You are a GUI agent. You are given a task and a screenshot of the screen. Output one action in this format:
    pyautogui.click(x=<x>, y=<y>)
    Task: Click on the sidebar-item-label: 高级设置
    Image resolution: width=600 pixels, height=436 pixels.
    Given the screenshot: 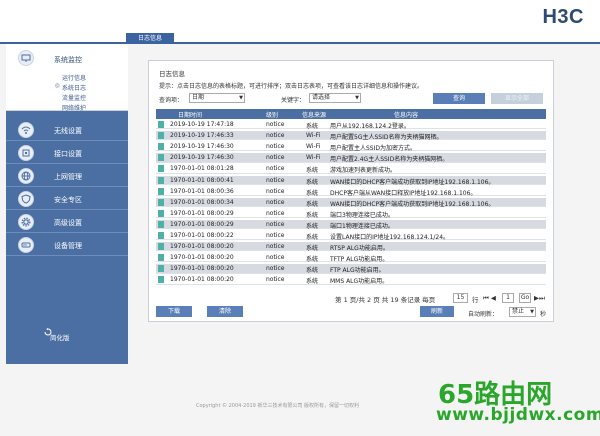 What is the action you would take?
    pyautogui.click(x=68, y=223)
    